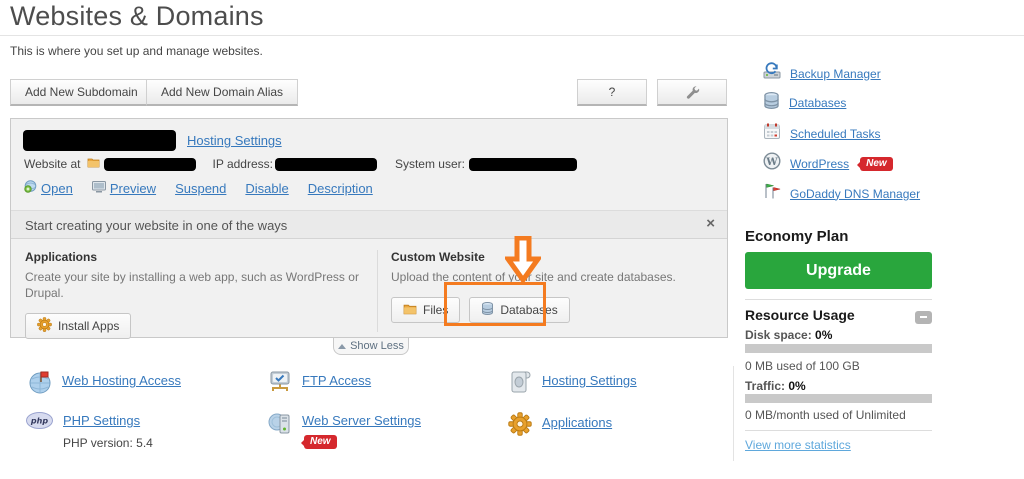  I want to click on redacted-ip-address, so click(325, 164).